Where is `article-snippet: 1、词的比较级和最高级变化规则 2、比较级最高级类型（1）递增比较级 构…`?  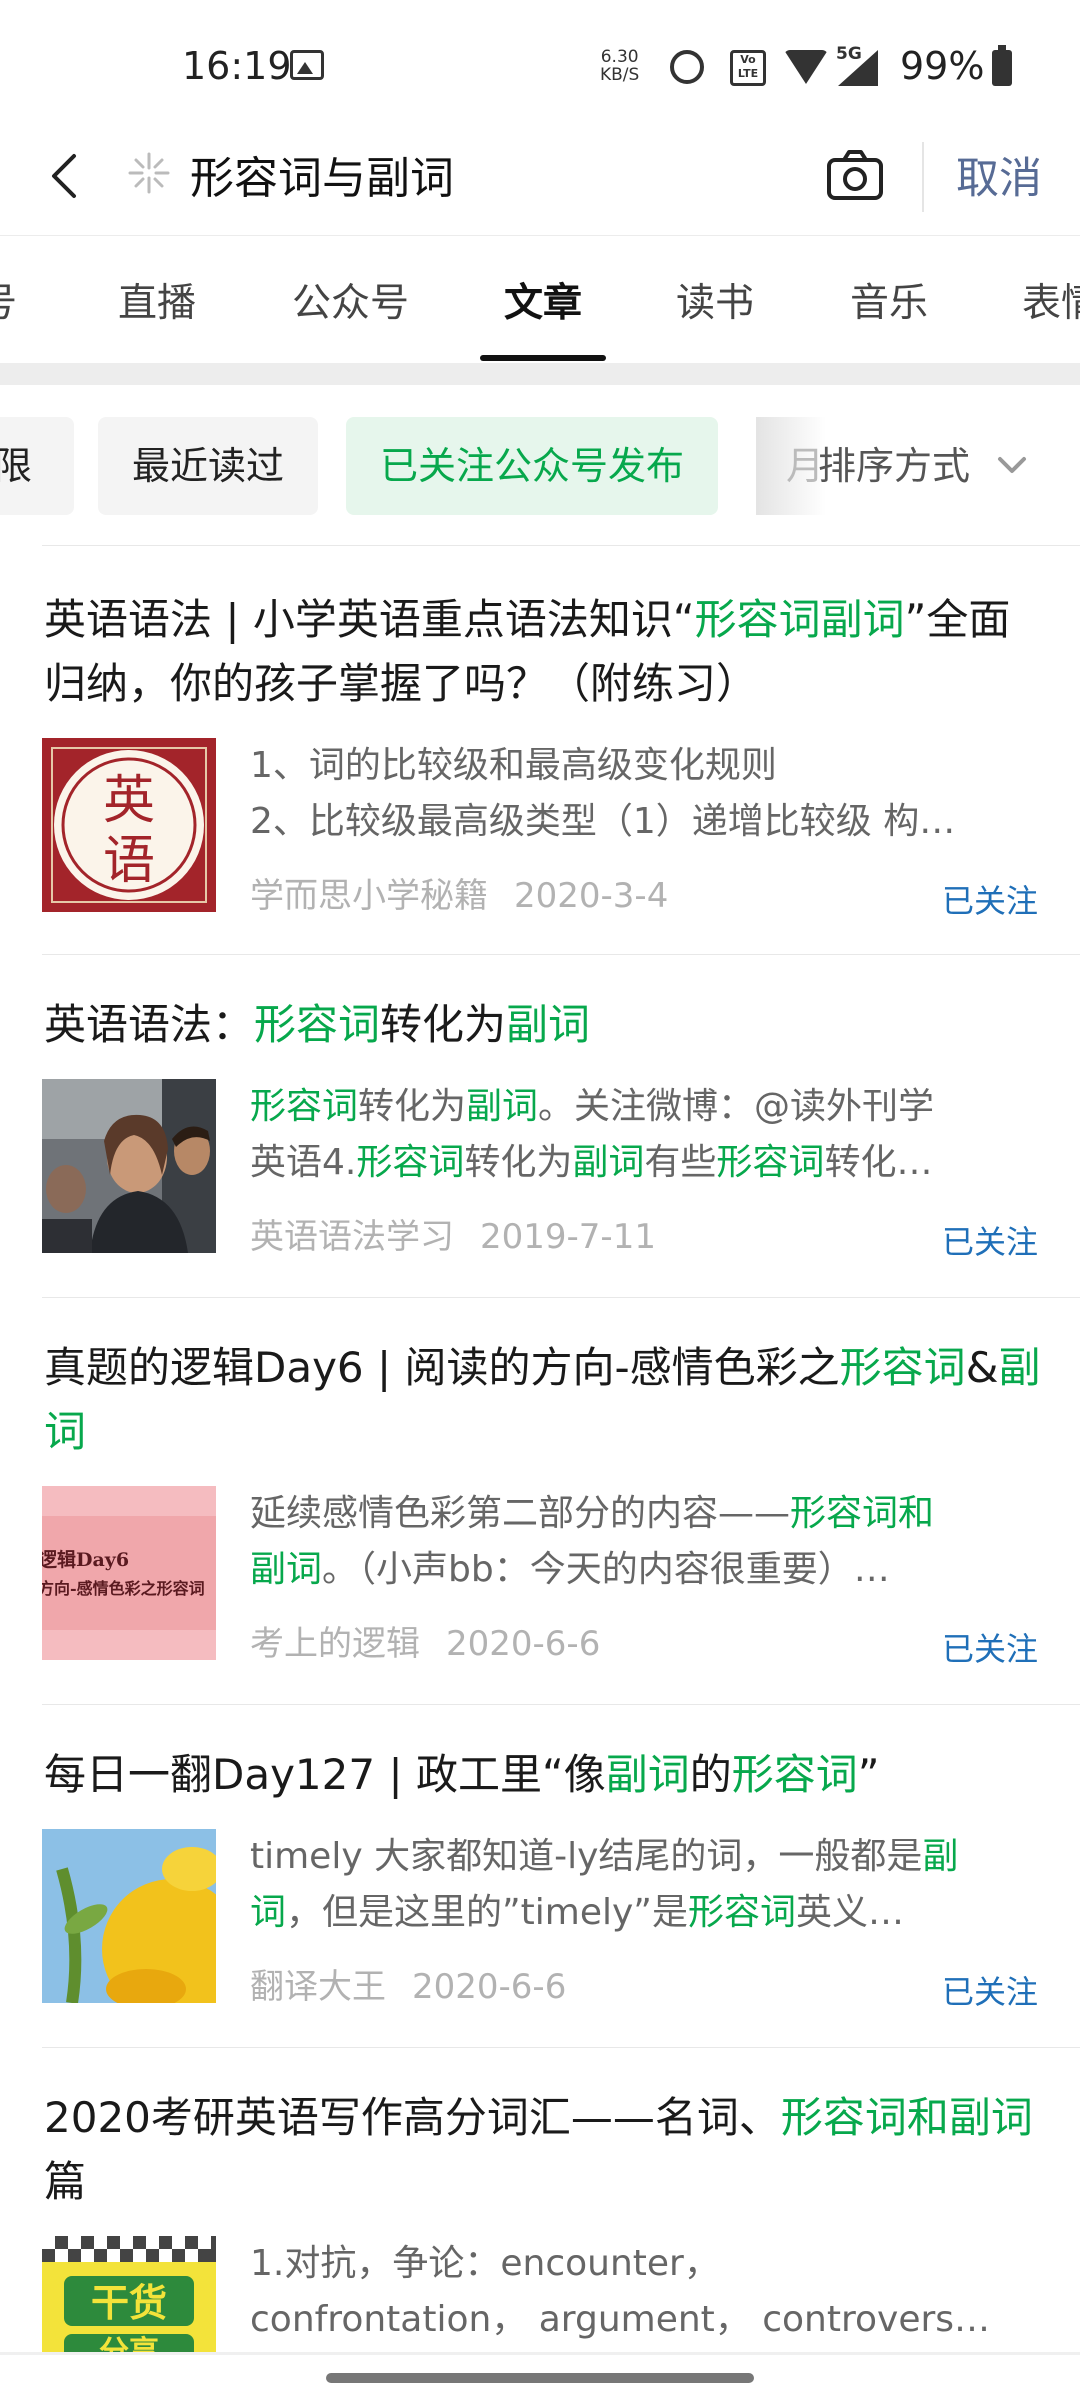 article-snippet: 1、词的比较级和最高级变化规则 2、比较级最高级类型（1）递增比较级 构… is located at coordinates (665, 794).